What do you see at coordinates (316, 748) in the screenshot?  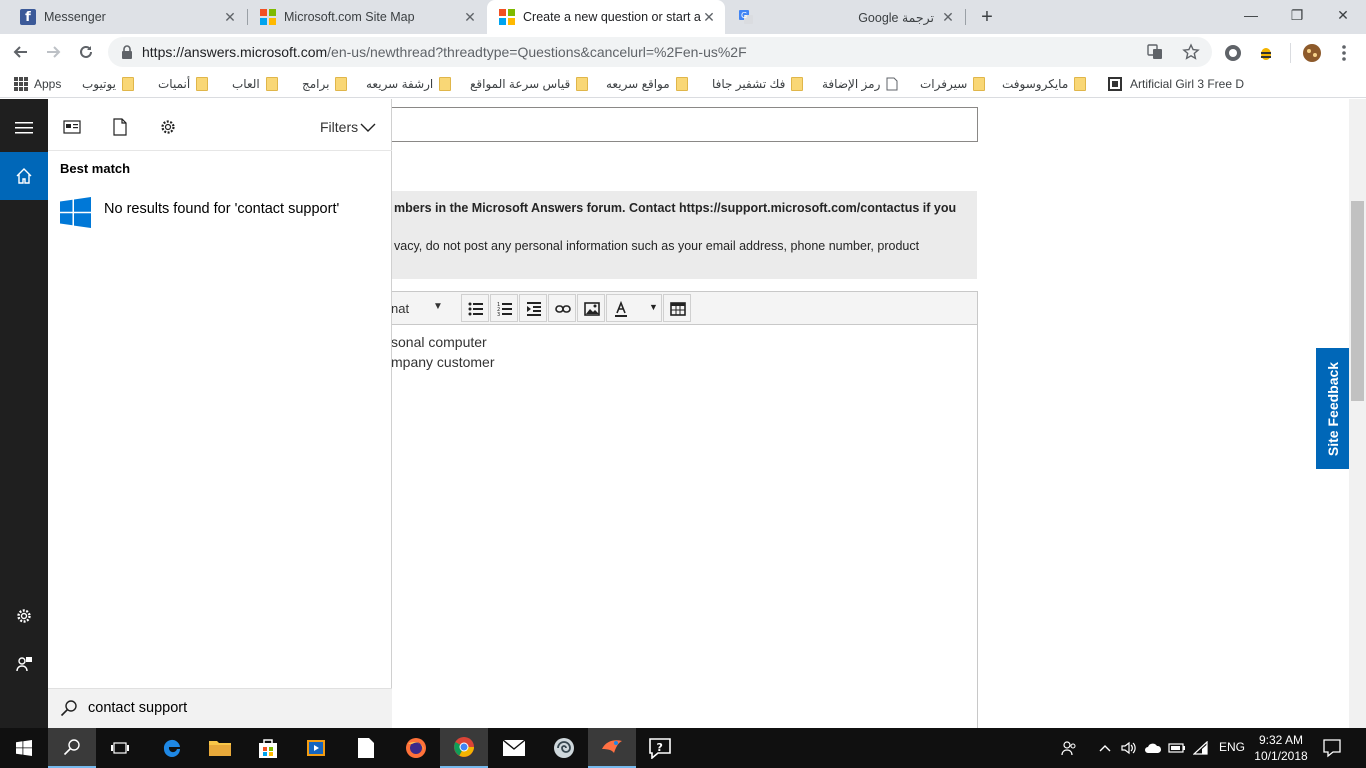 I see `taskbar-media-player` at bounding box center [316, 748].